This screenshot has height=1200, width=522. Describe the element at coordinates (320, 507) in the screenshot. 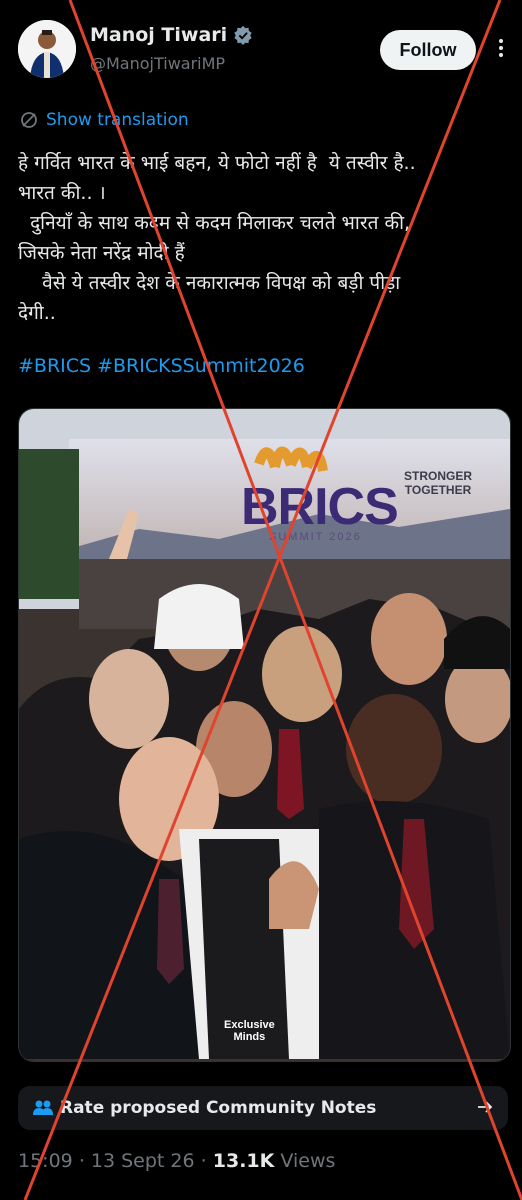

I see `banner-brics-logo: BRICS` at that location.